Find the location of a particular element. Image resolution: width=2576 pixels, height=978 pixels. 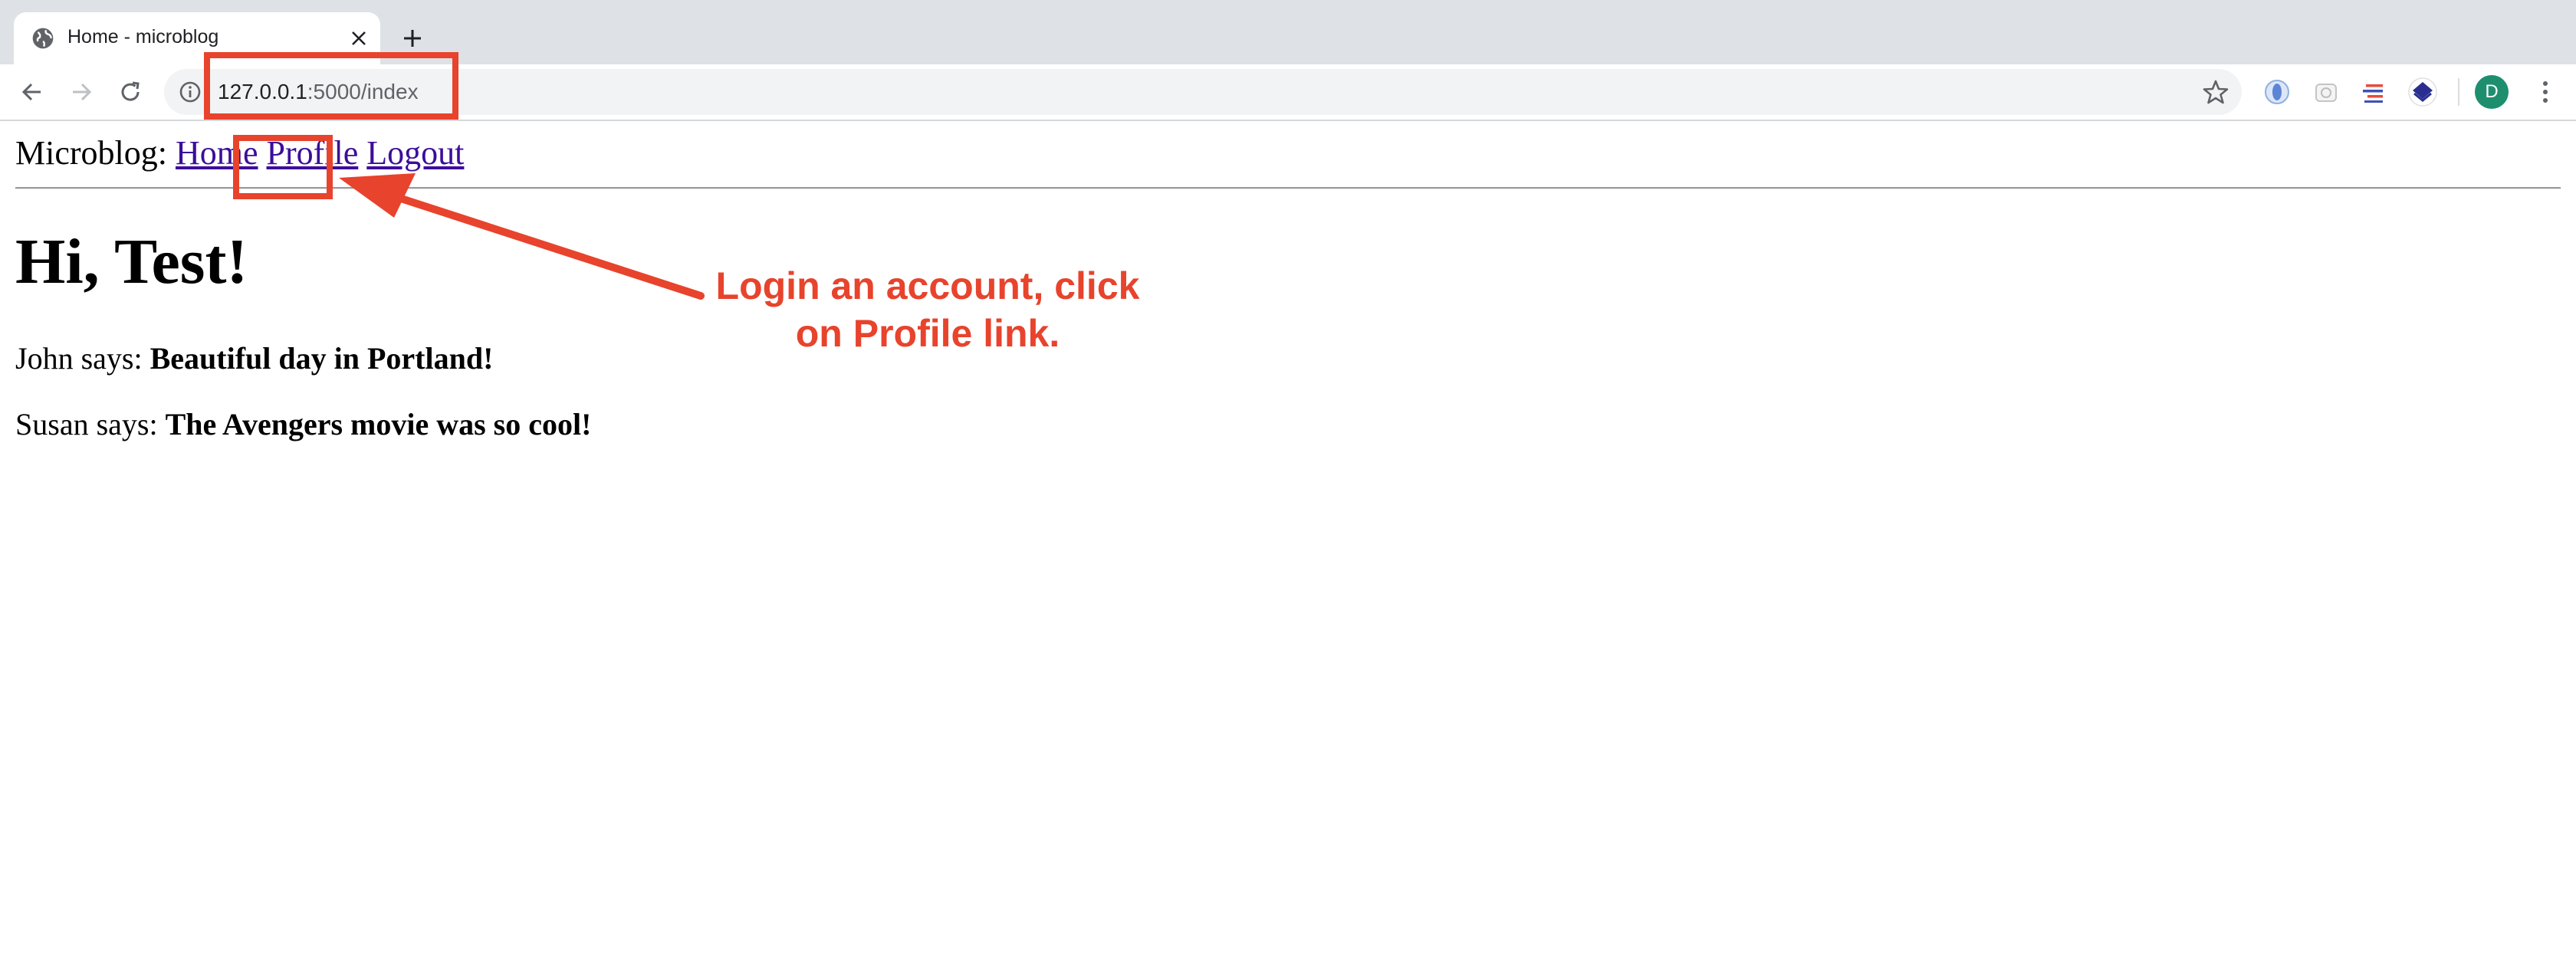

annotation-arrow is located at coordinates (522, 236).